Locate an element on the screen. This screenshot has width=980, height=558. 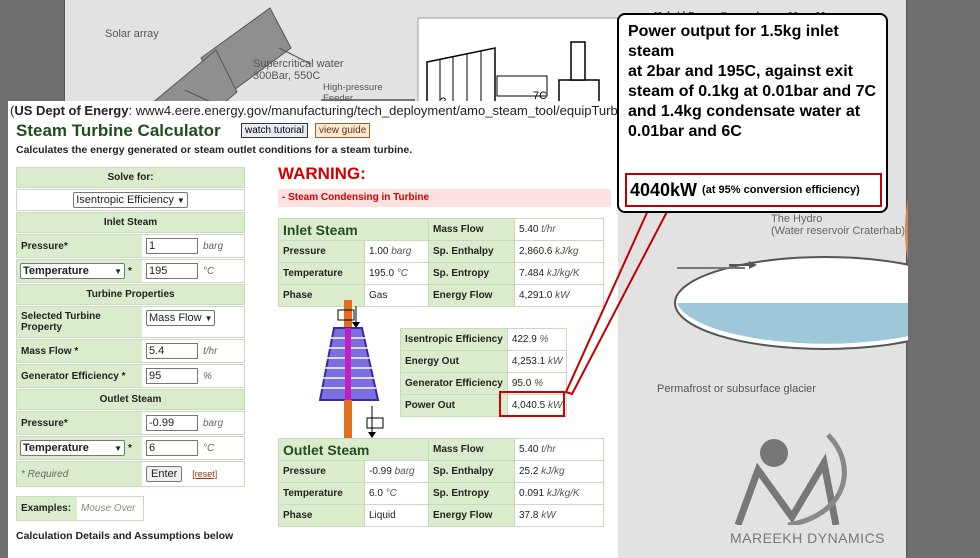
callout-pointer is located at coordinates (618, 300).